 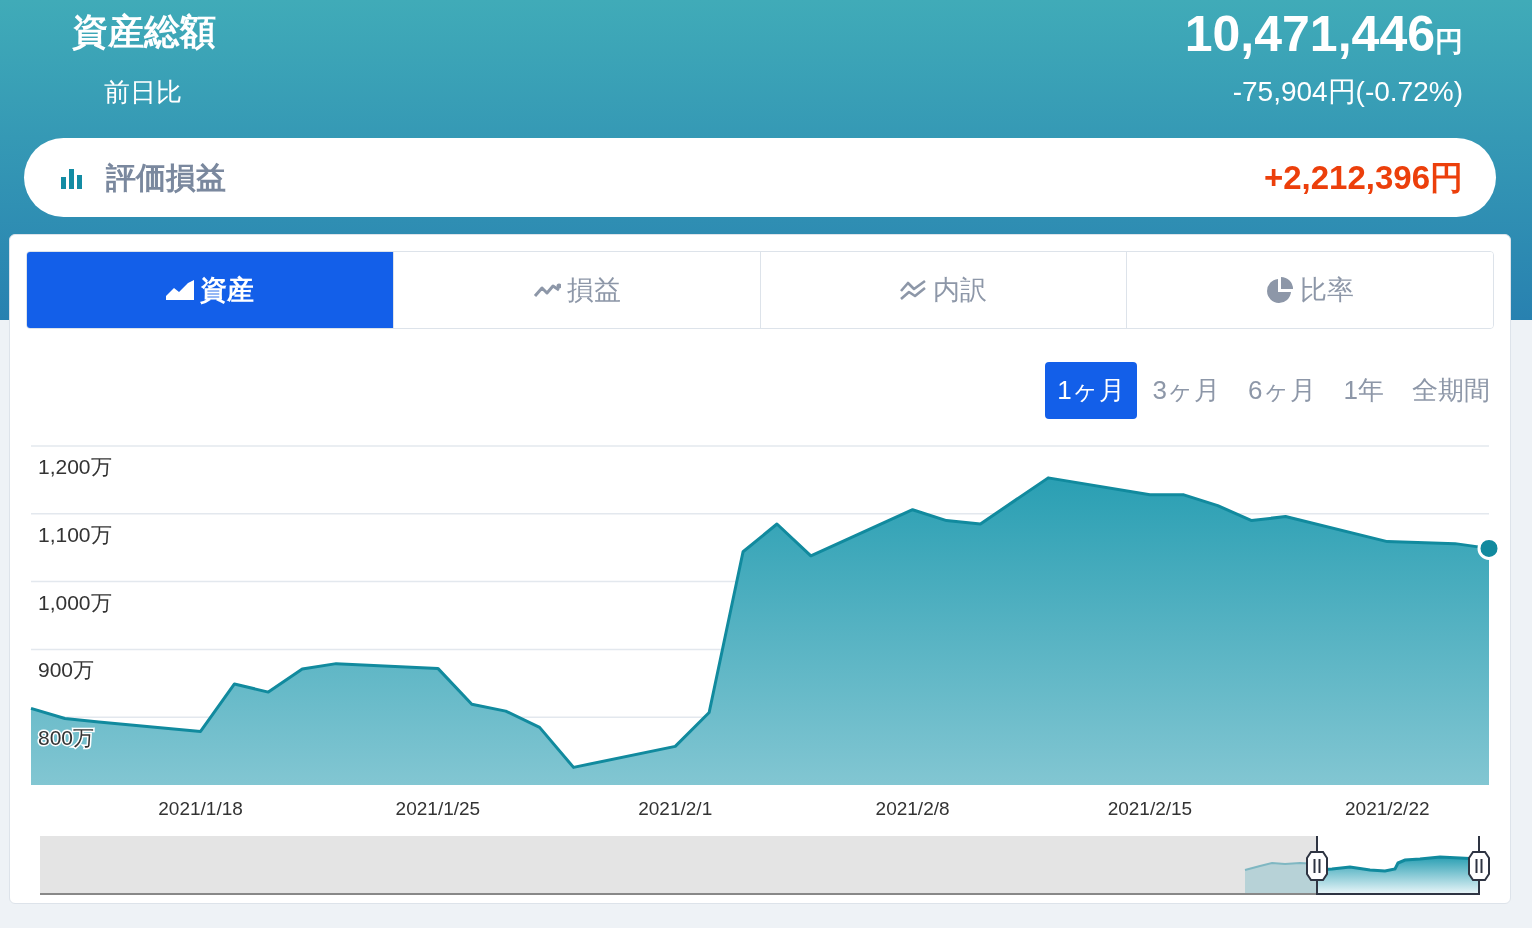 I want to click on x-axis-label: 2021/2/8, so click(x=912, y=808).